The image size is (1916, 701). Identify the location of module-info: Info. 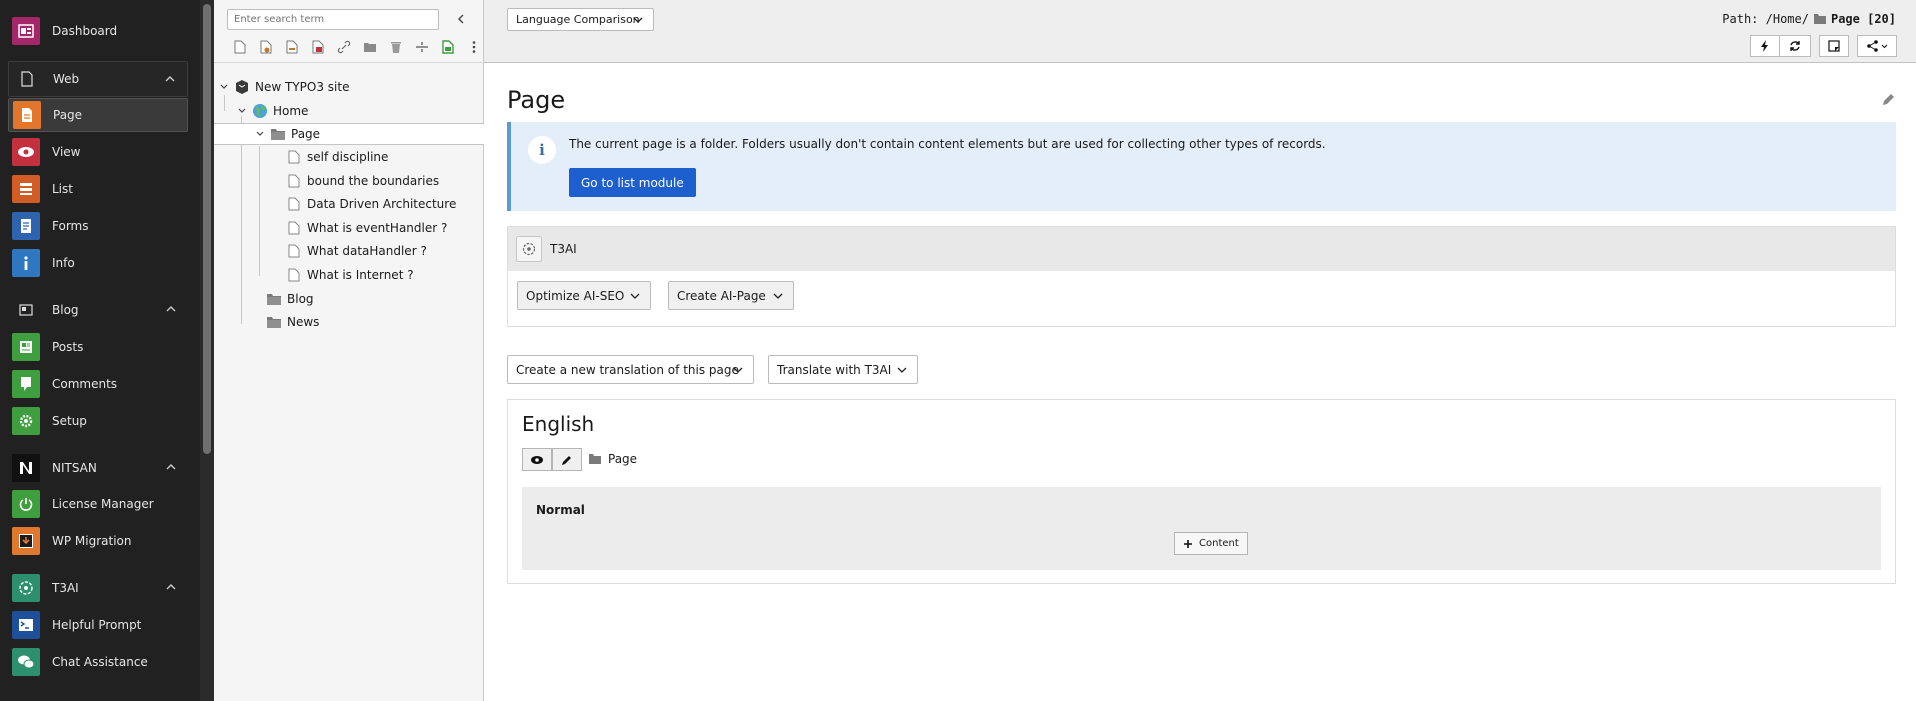
(98, 263).